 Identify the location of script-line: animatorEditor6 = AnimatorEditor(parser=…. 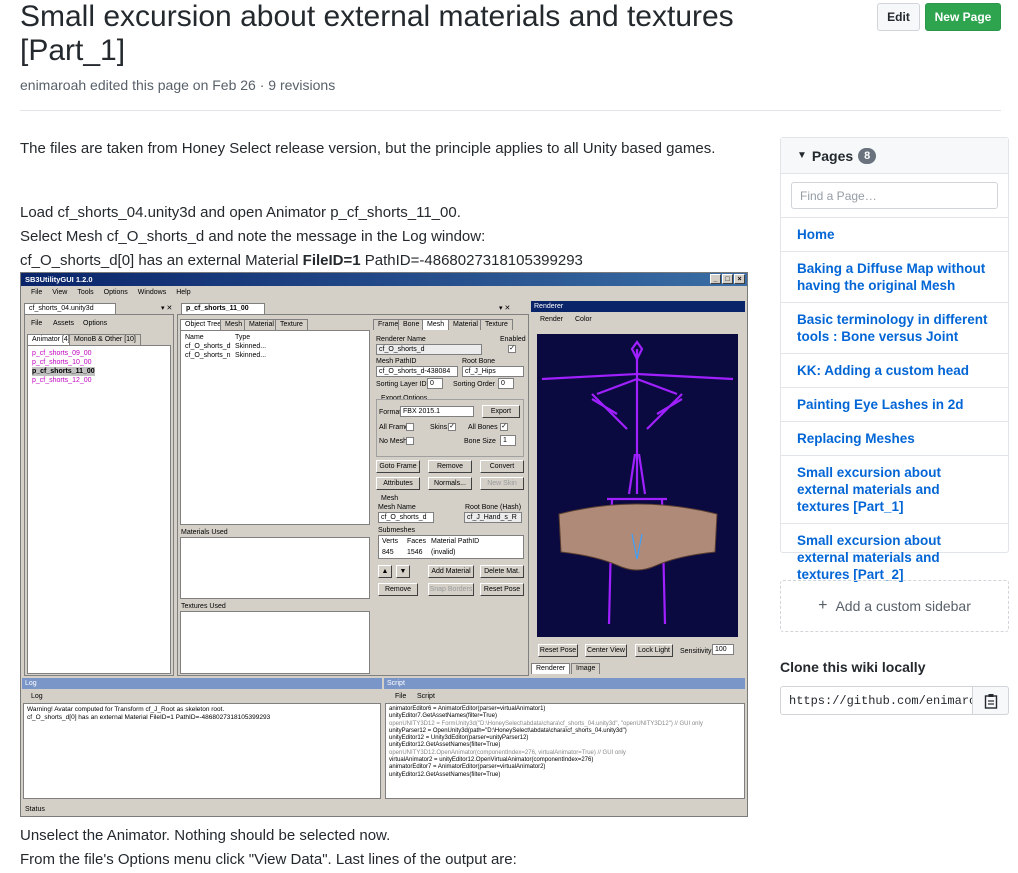
(467, 709).